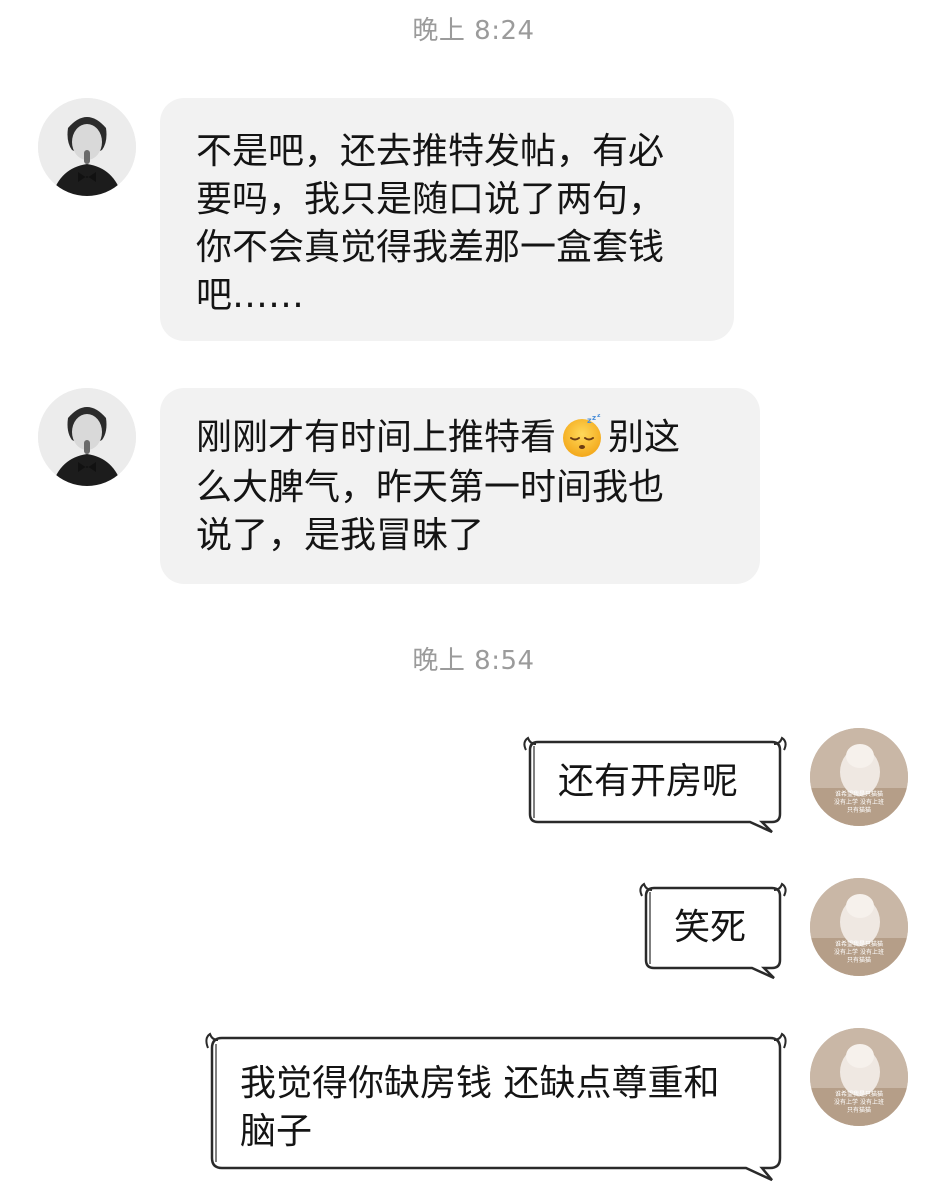 The image size is (947, 1200). What do you see at coordinates (430, 487) in the screenshot?
I see `message-text-line: 么大脾气，昨天第一时间我也` at bounding box center [430, 487].